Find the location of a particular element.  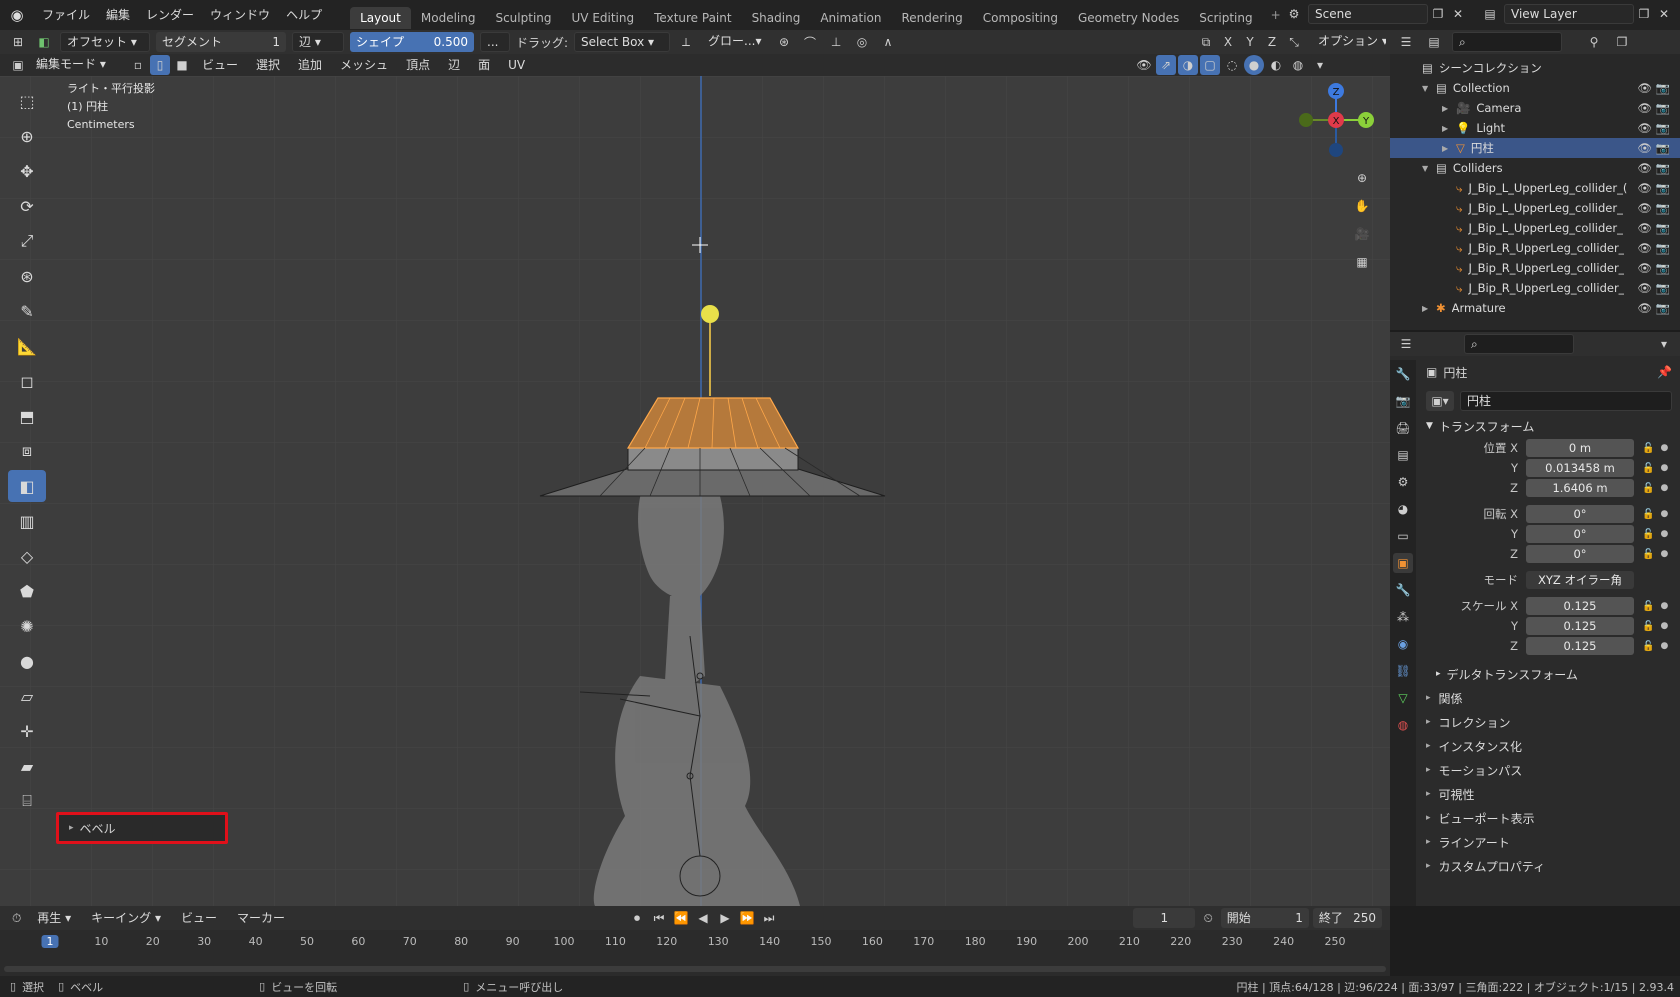

modifier-tab-icon: 🔧 is located at coordinates (1403, 590).